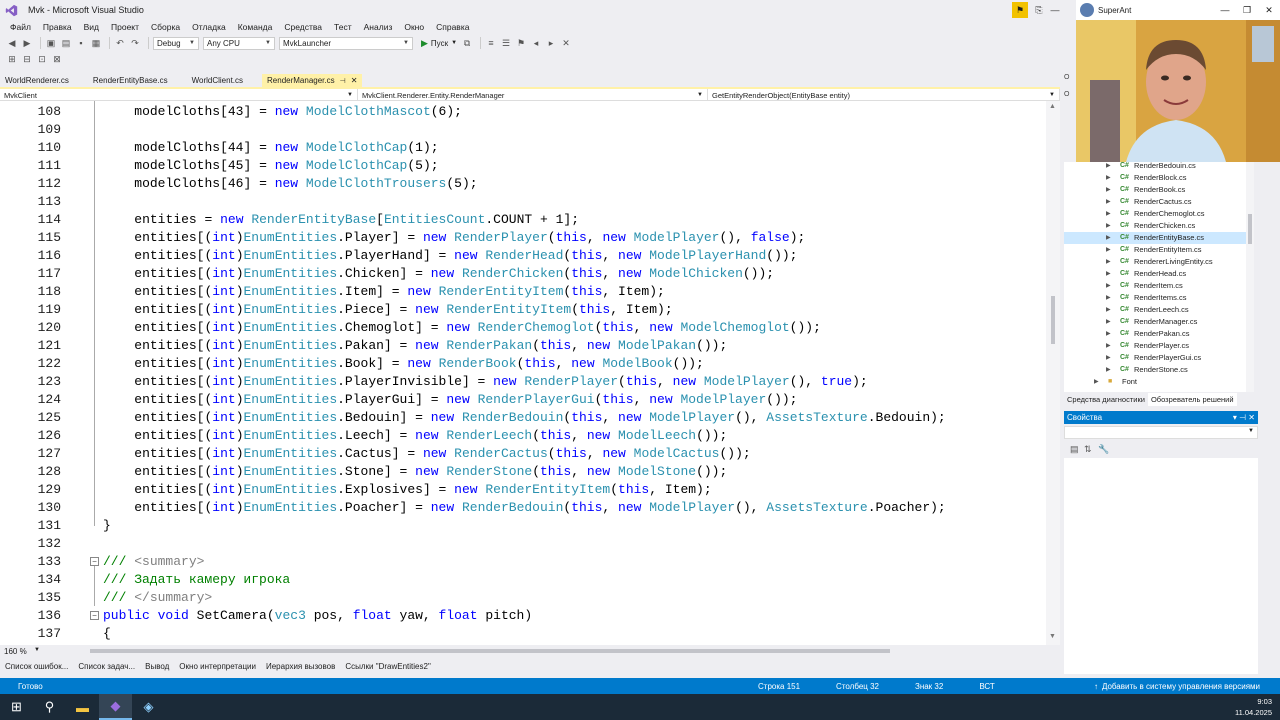  What do you see at coordinates (346, 43) in the screenshot?
I see `startup-project-select: MvkLauncher ▼` at bounding box center [346, 43].